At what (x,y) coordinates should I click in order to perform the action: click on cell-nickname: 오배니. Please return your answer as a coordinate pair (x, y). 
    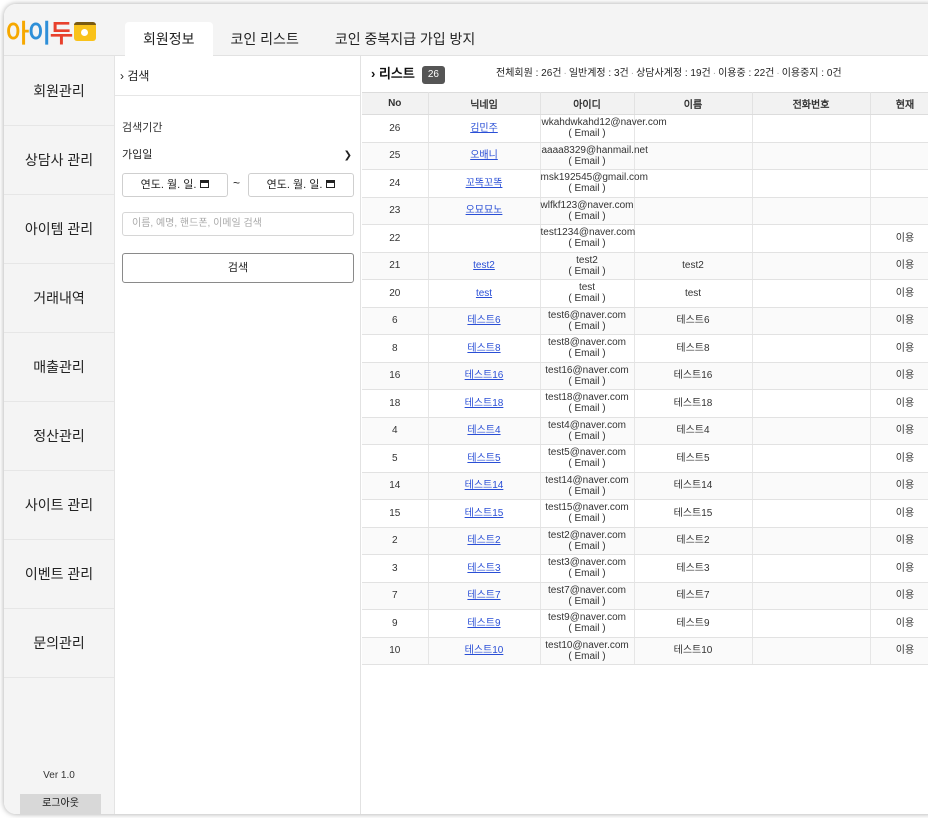
    Looking at the image, I should click on (484, 156).